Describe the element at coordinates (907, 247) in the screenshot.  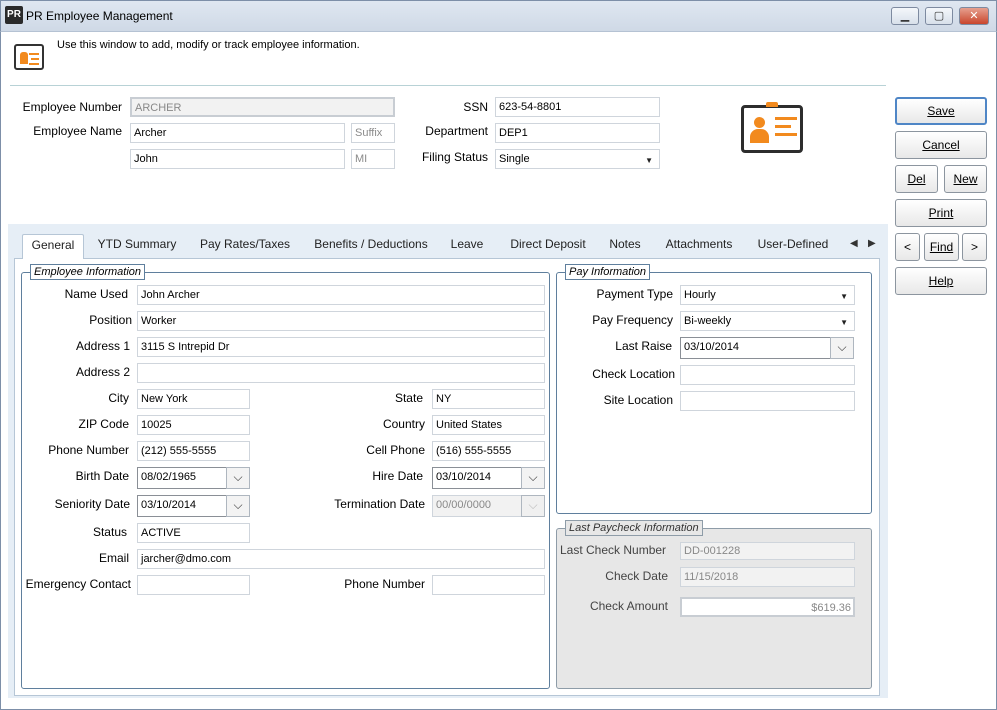
I see `previous-record-button: <` at that location.